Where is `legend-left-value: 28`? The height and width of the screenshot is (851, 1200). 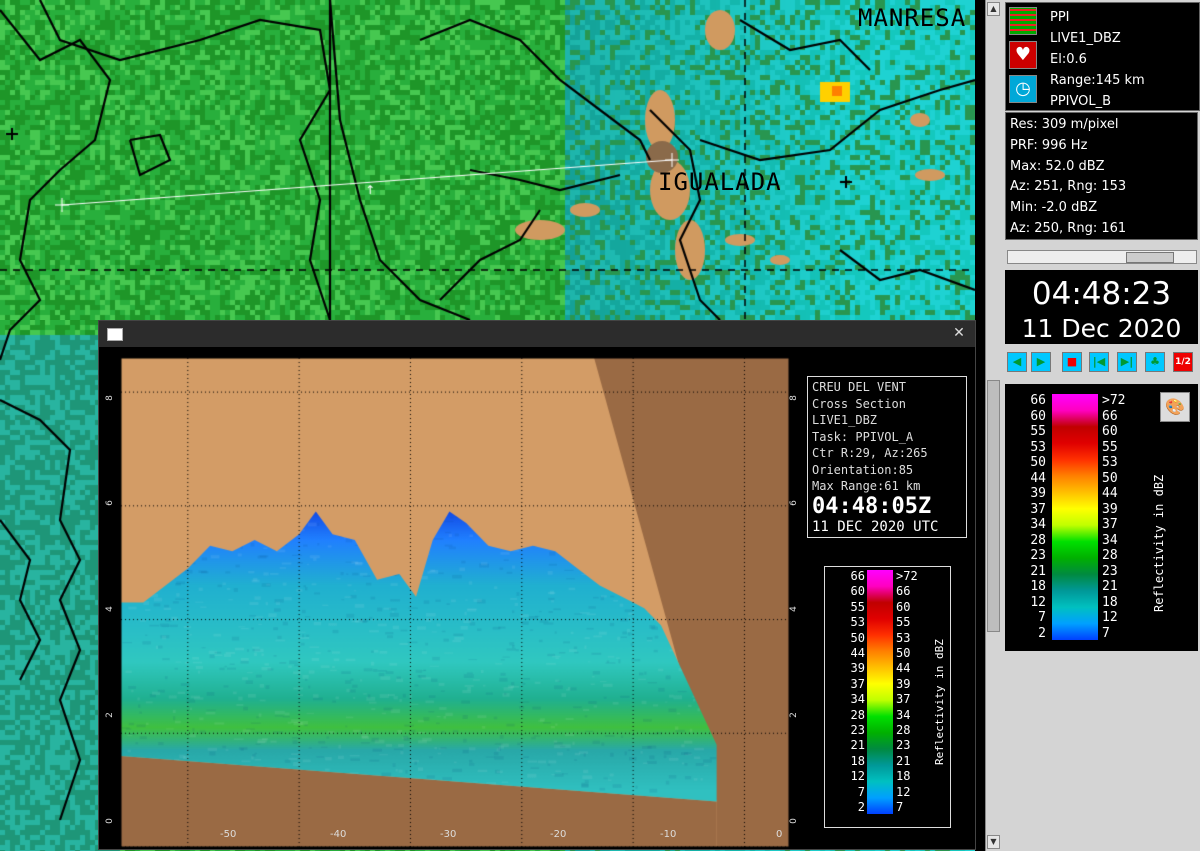 legend-left-value: 28 is located at coordinates (1038, 540).